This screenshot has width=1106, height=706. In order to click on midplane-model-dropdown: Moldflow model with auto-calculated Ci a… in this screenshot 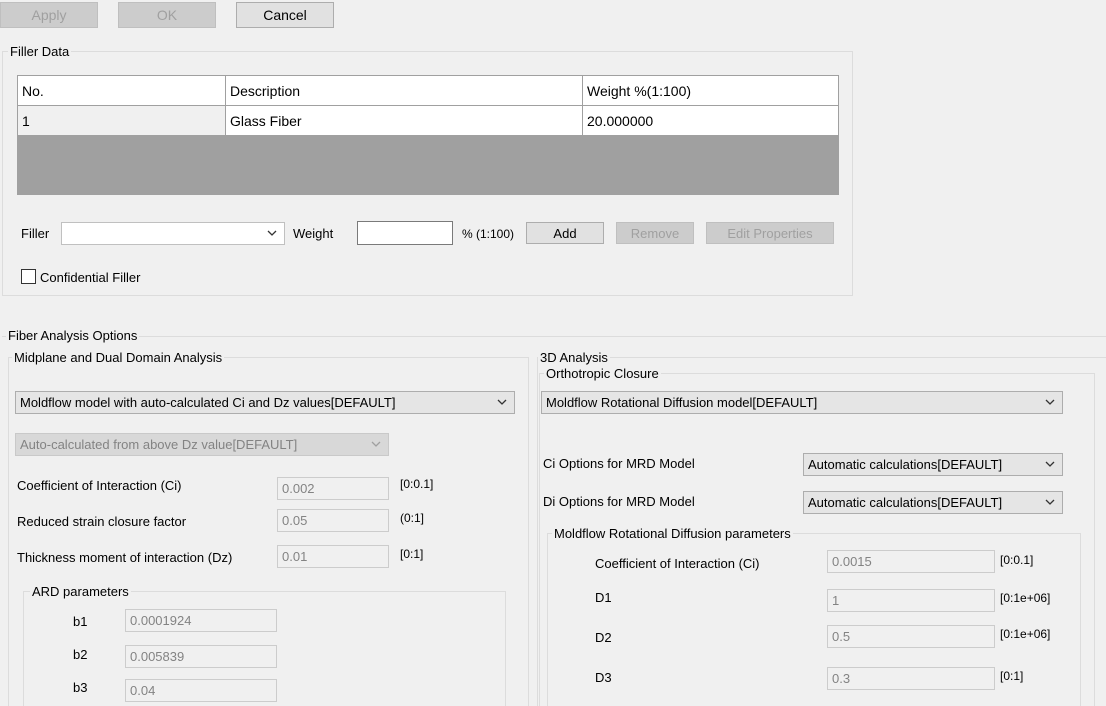, I will do `click(265, 402)`.